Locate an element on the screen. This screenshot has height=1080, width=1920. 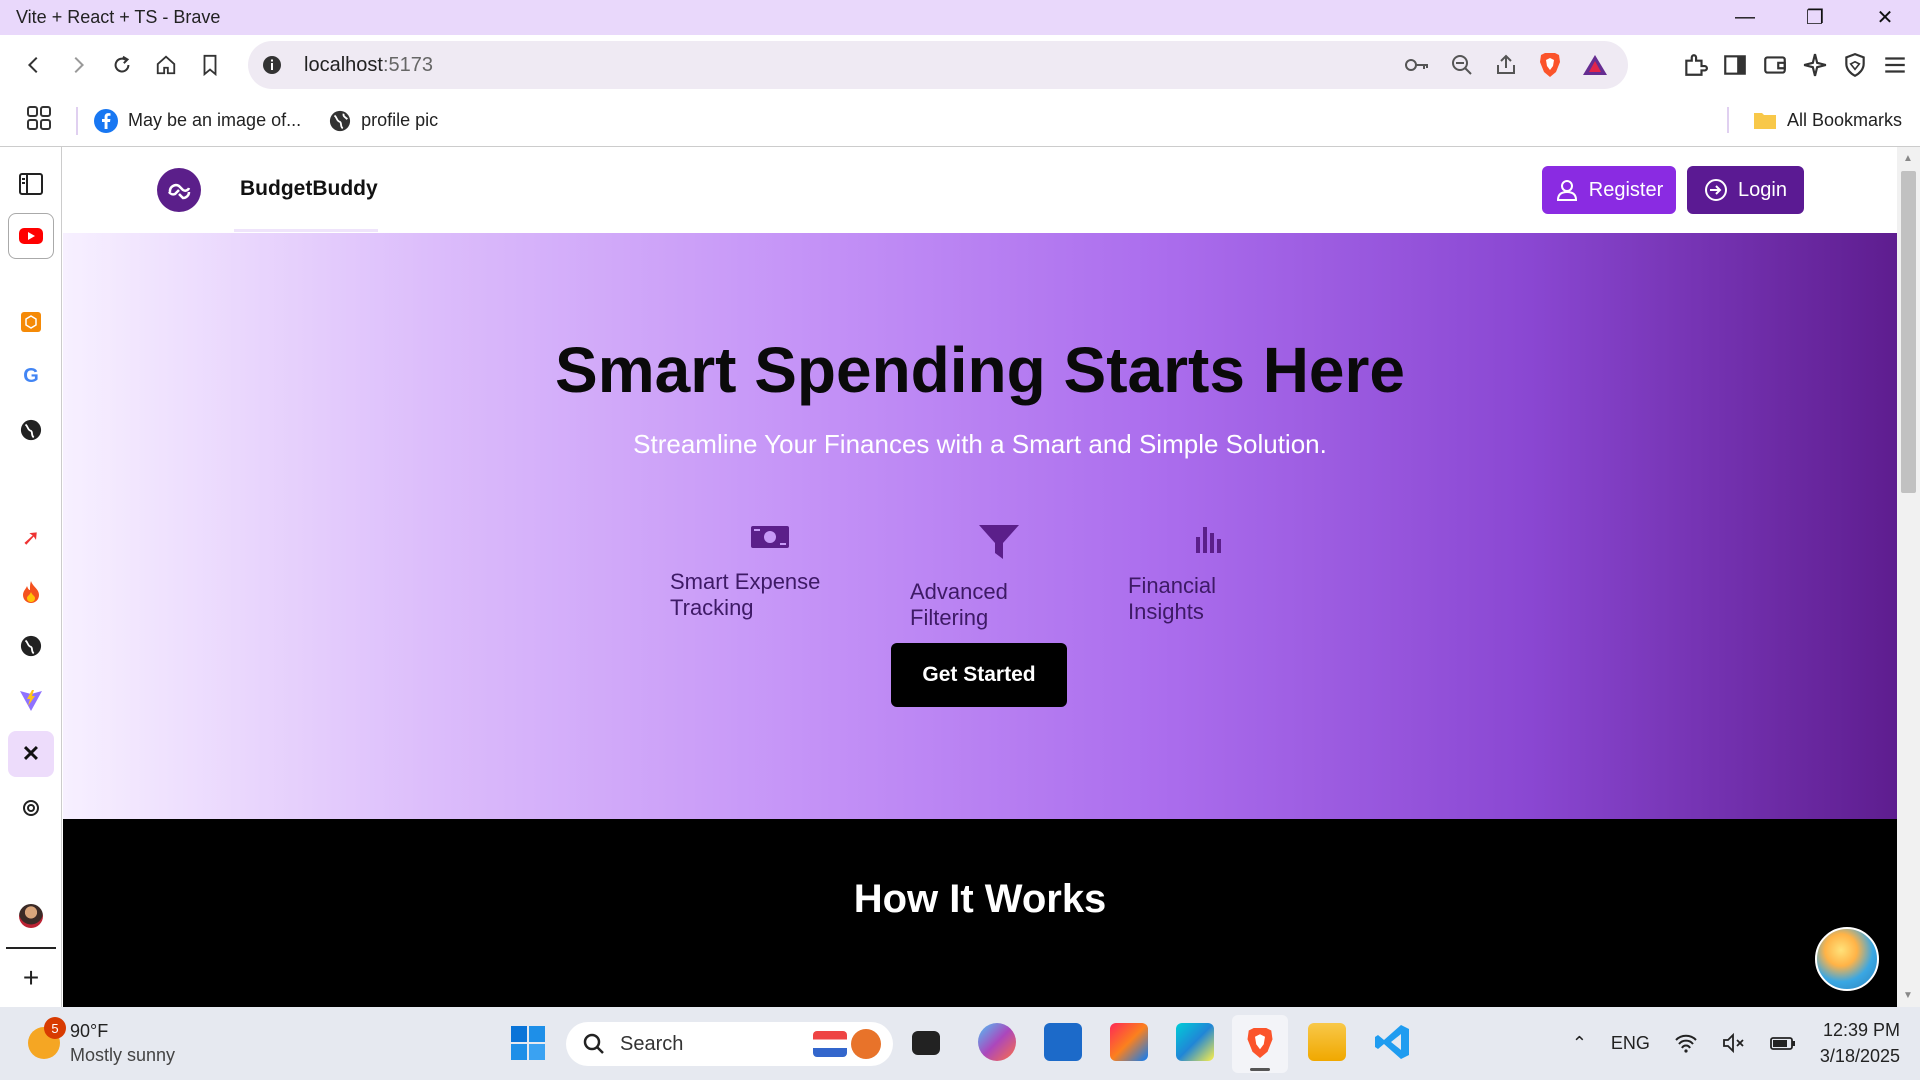
webstorm-icon is located at coordinates (1195, 1042).